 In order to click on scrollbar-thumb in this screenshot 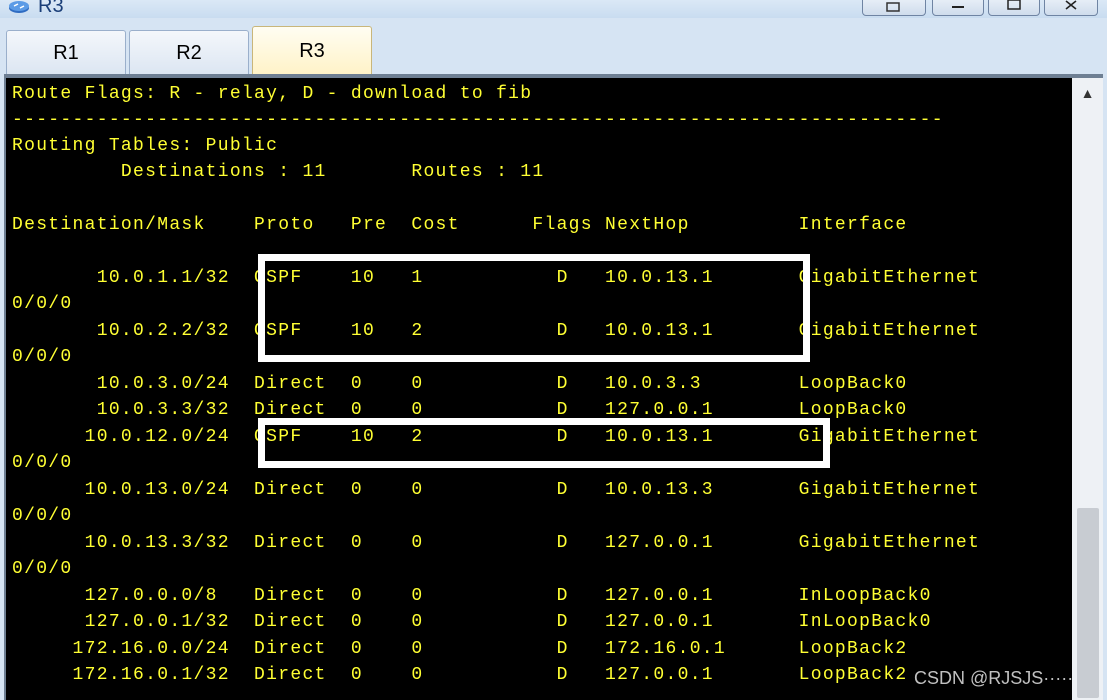, I will do `click(1088, 603)`.